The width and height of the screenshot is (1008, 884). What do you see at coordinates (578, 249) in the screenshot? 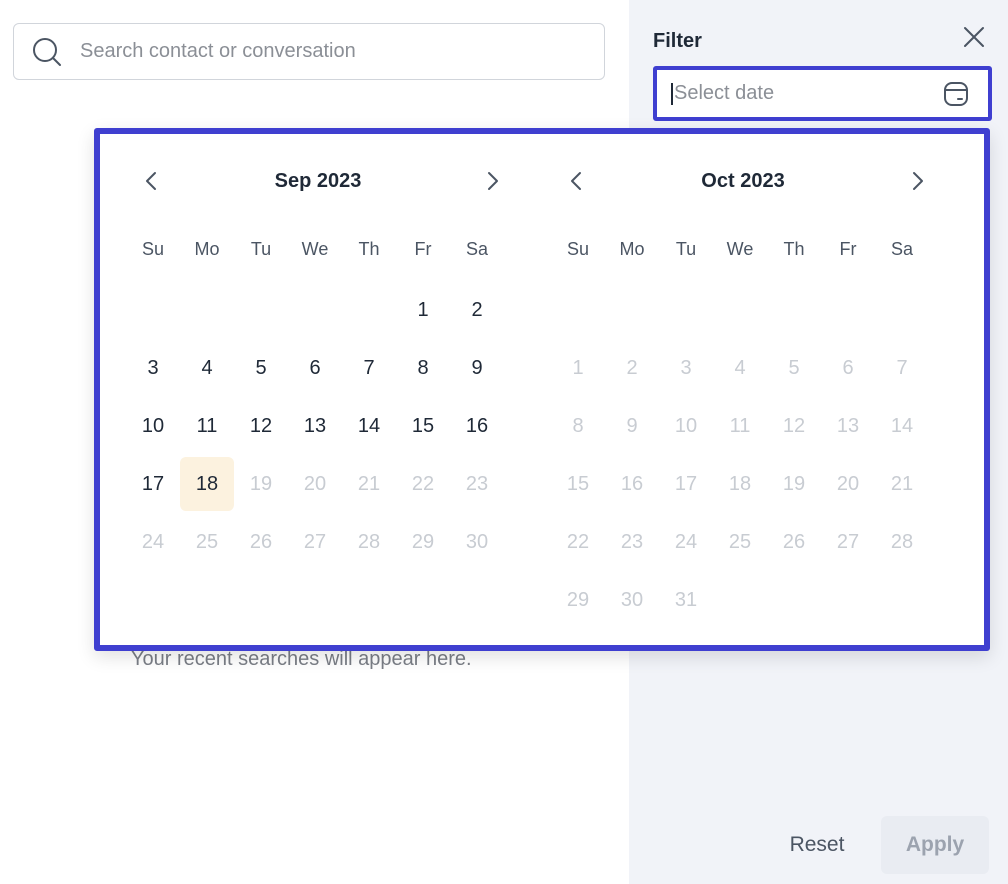
I see `weekday-label: Su` at bounding box center [578, 249].